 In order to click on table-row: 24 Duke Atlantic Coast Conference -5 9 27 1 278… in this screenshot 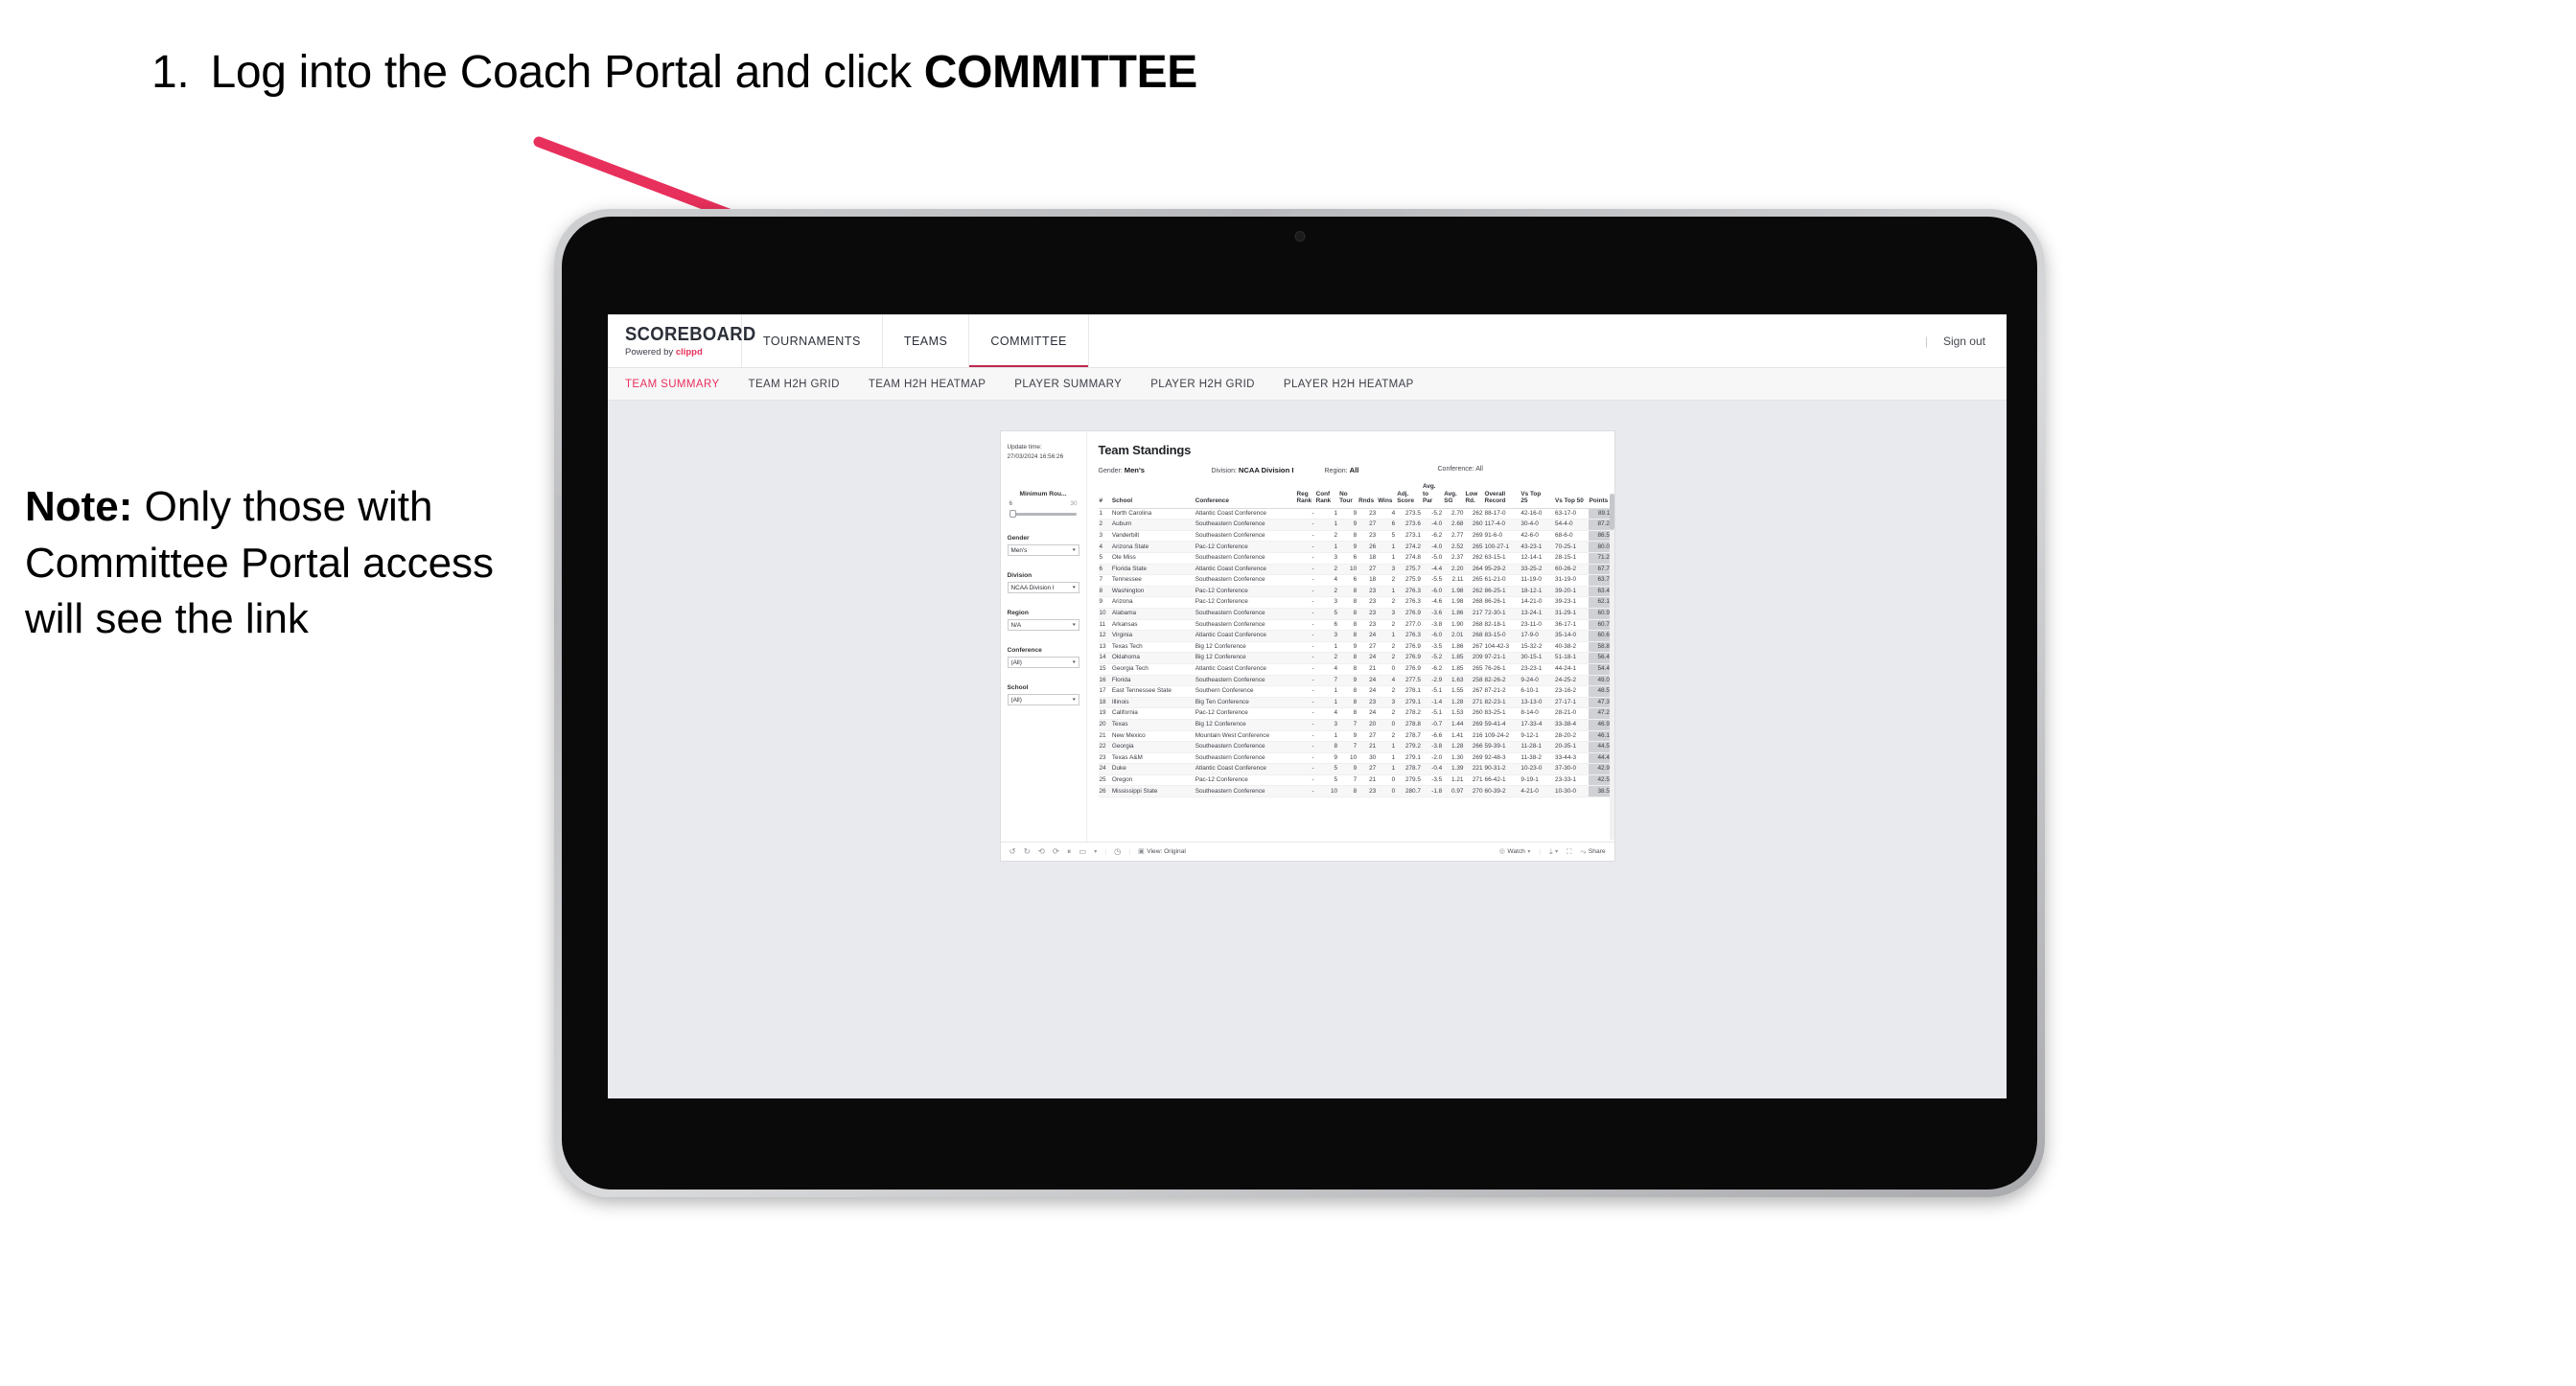, I will do `click(1356, 769)`.